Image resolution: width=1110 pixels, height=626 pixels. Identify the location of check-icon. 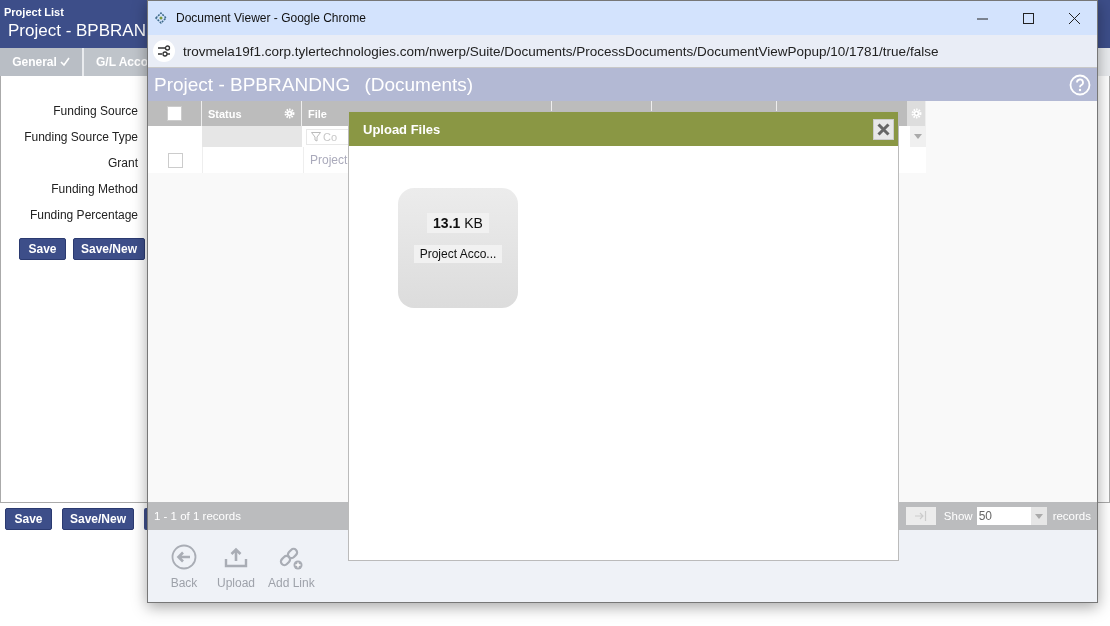
(64, 62).